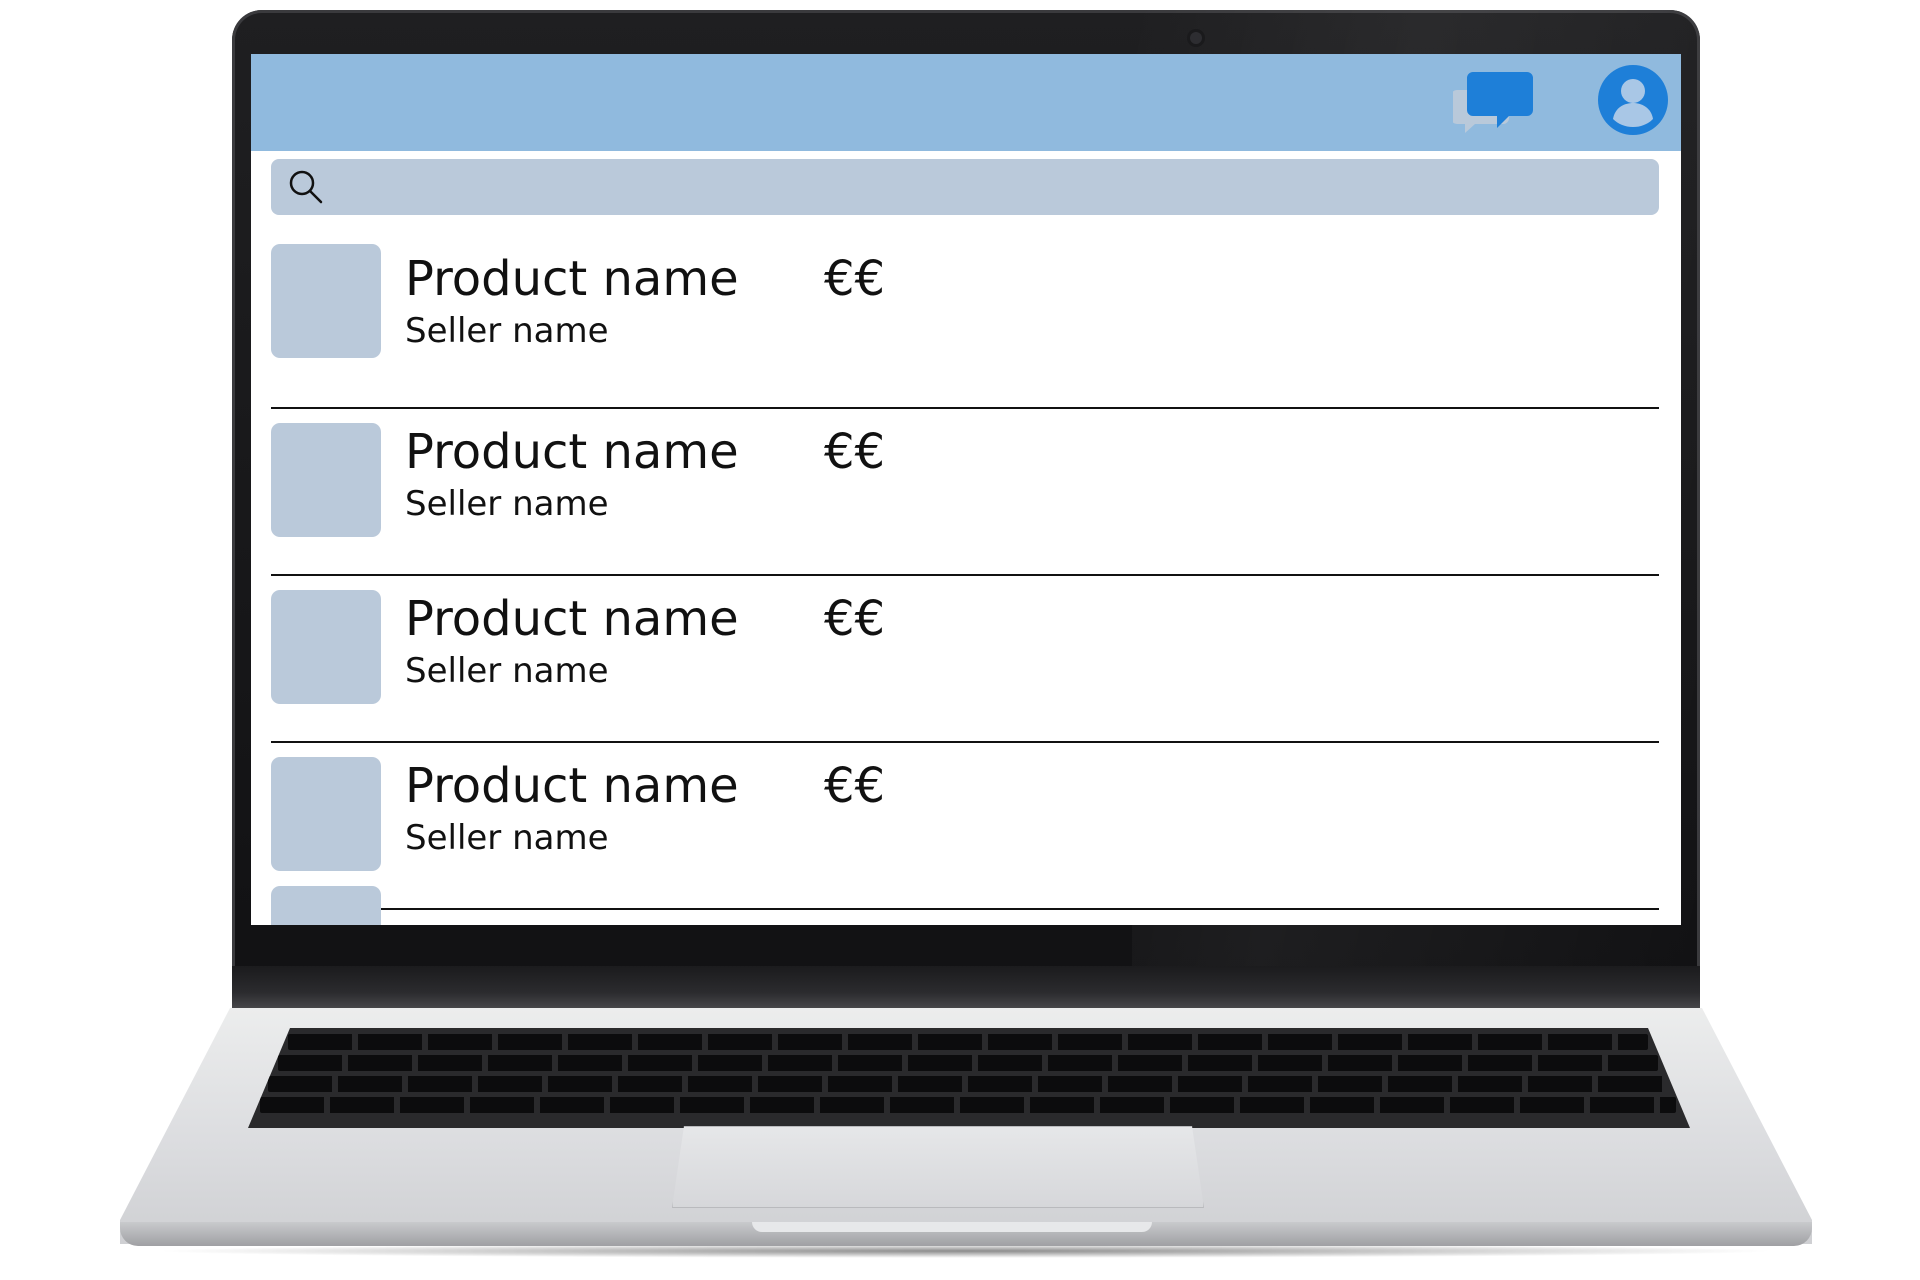  What do you see at coordinates (966, 988) in the screenshot?
I see `laptop-hinge` at bounding box center [966, 988].